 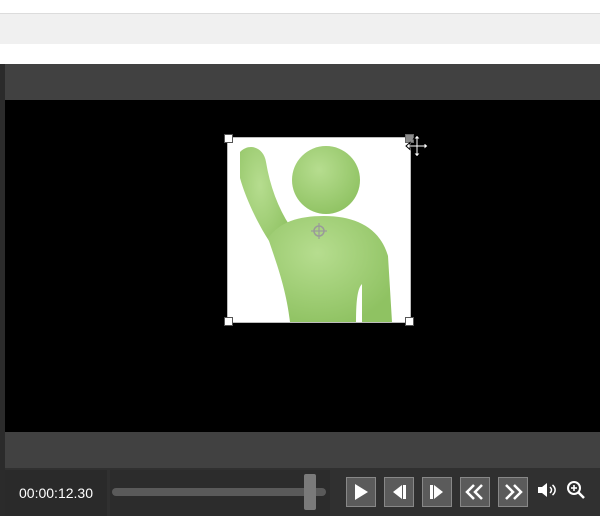 I want to click on center-anchor-icon, so click(x=319, y=231).